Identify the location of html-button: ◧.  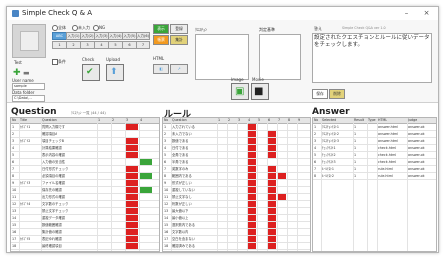
(161, 69).